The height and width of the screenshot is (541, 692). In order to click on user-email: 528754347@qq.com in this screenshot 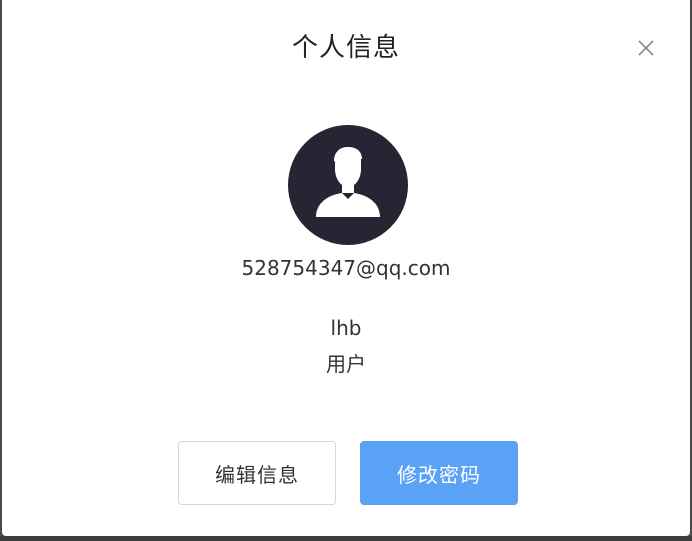, I will do `click(346, 268)`.